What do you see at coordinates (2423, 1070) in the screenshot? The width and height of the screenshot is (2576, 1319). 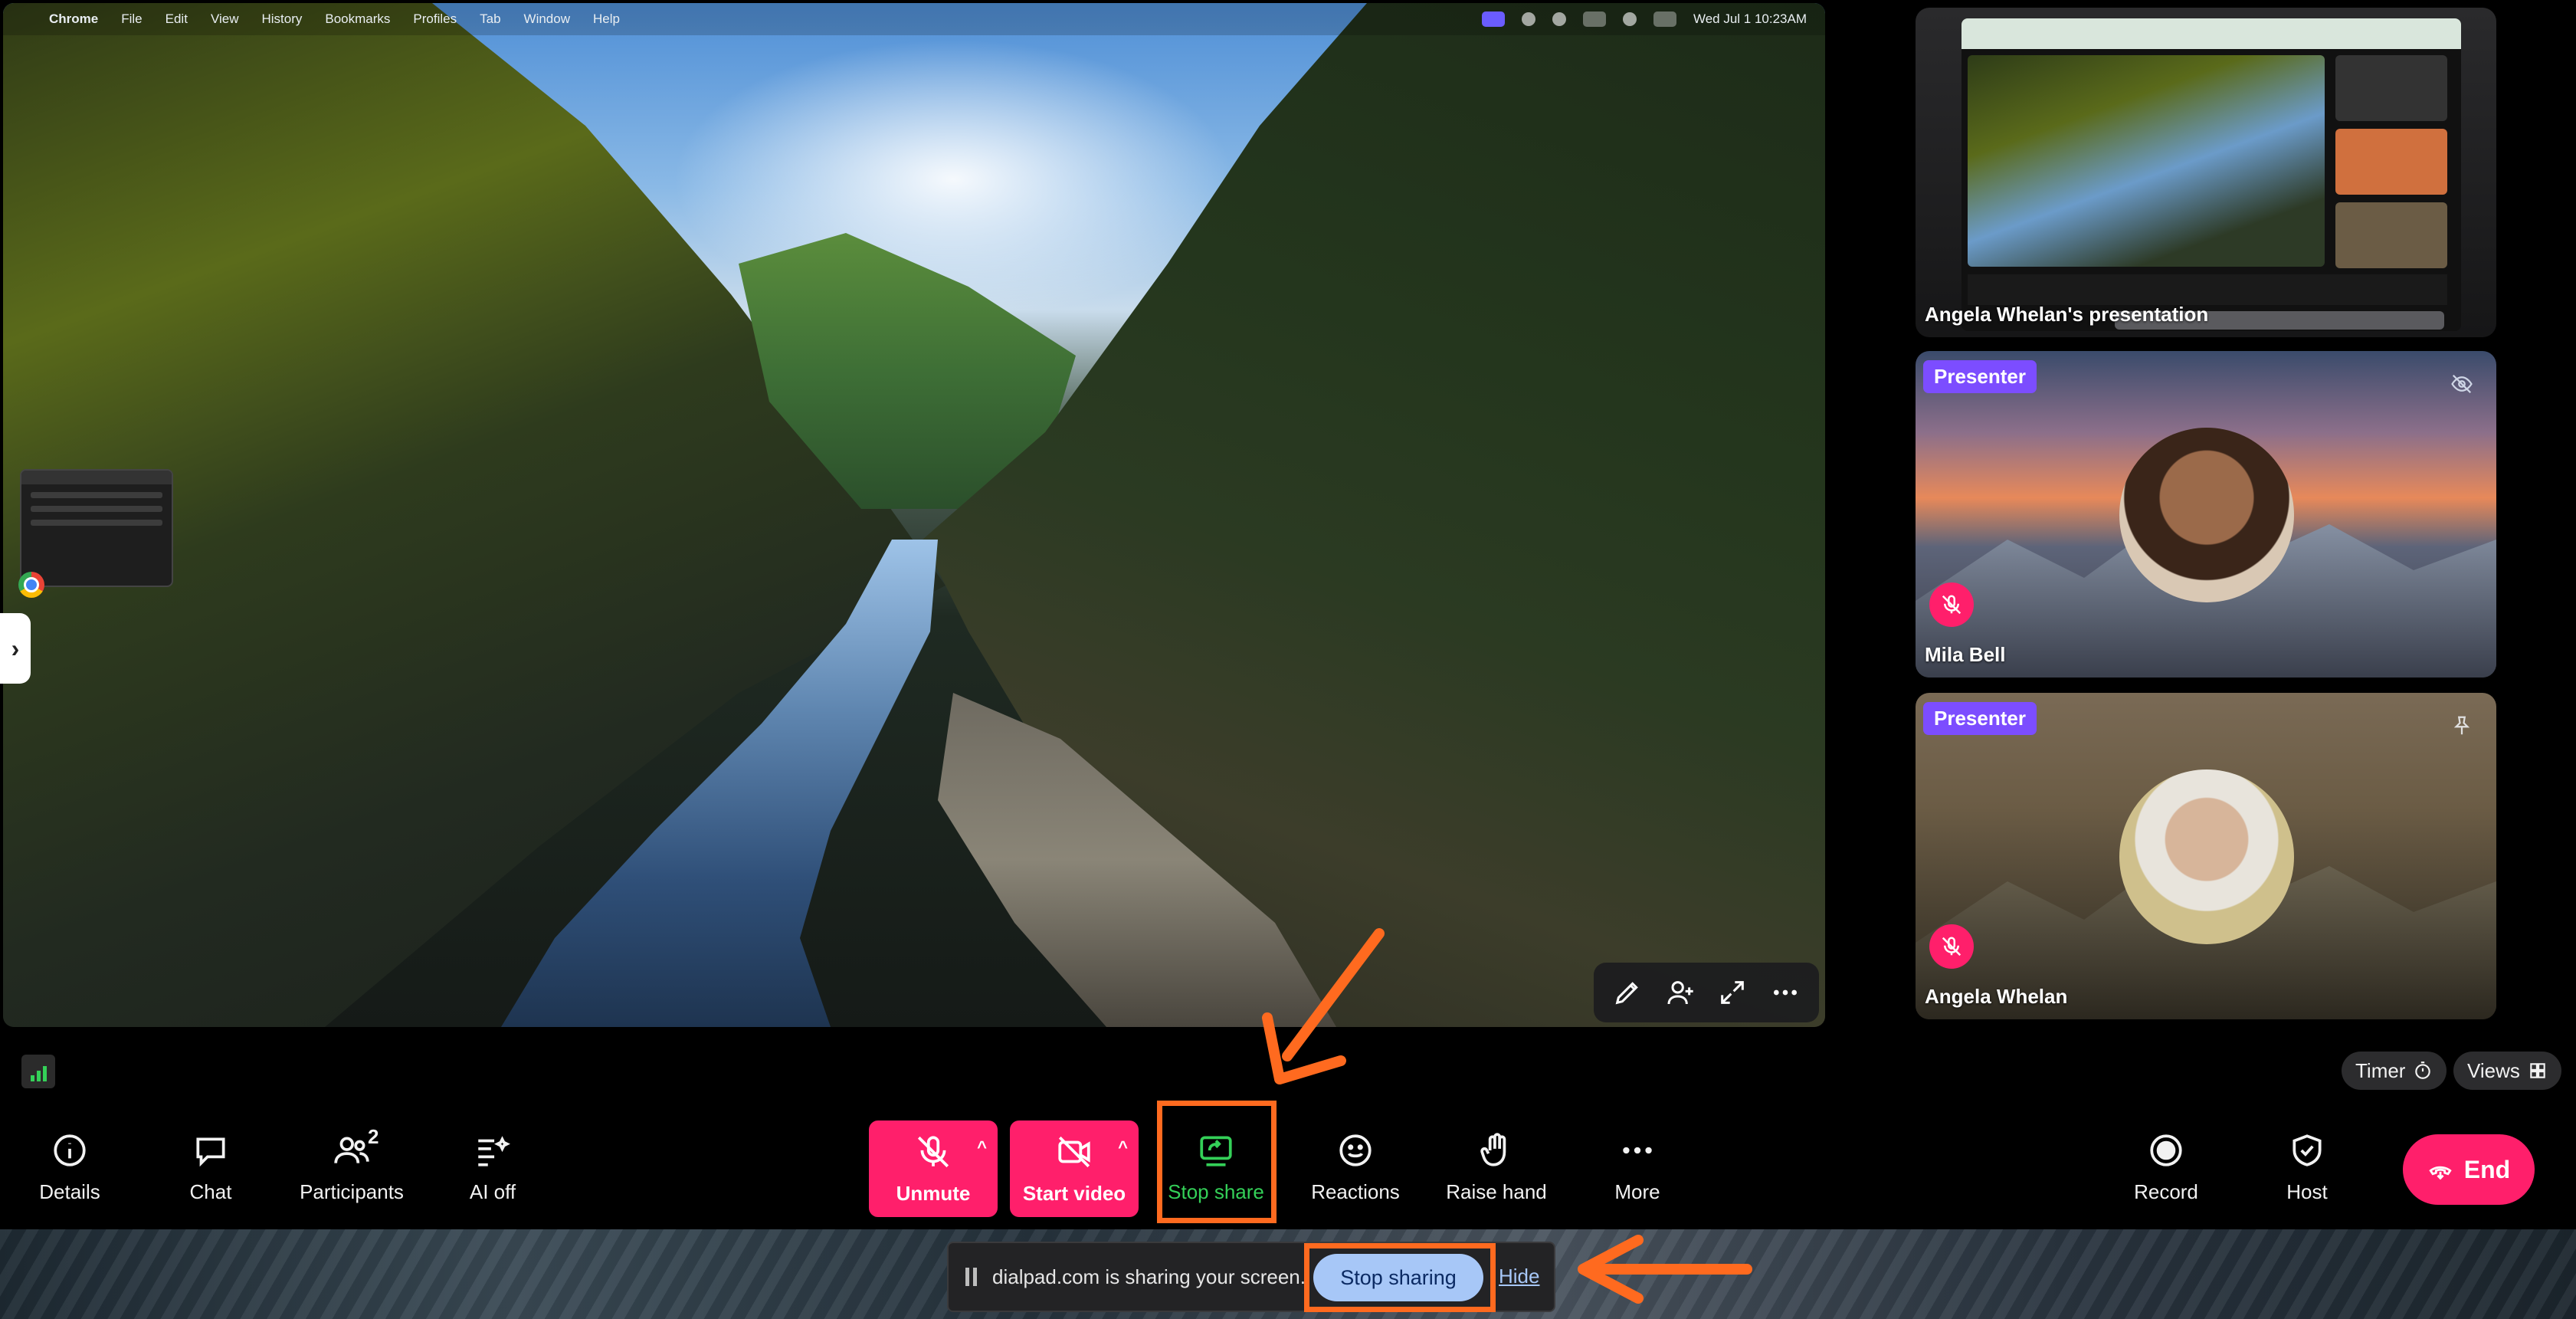 I see `timer-icon` at bounding box center [2423, 1070].